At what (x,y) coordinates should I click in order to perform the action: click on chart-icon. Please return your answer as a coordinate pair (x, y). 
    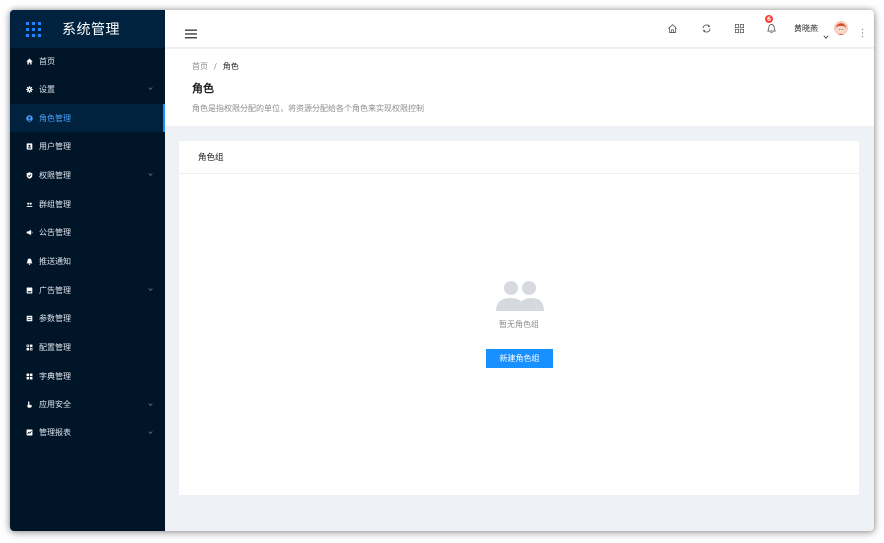
    Looking at the image, I should click on (29, 432).